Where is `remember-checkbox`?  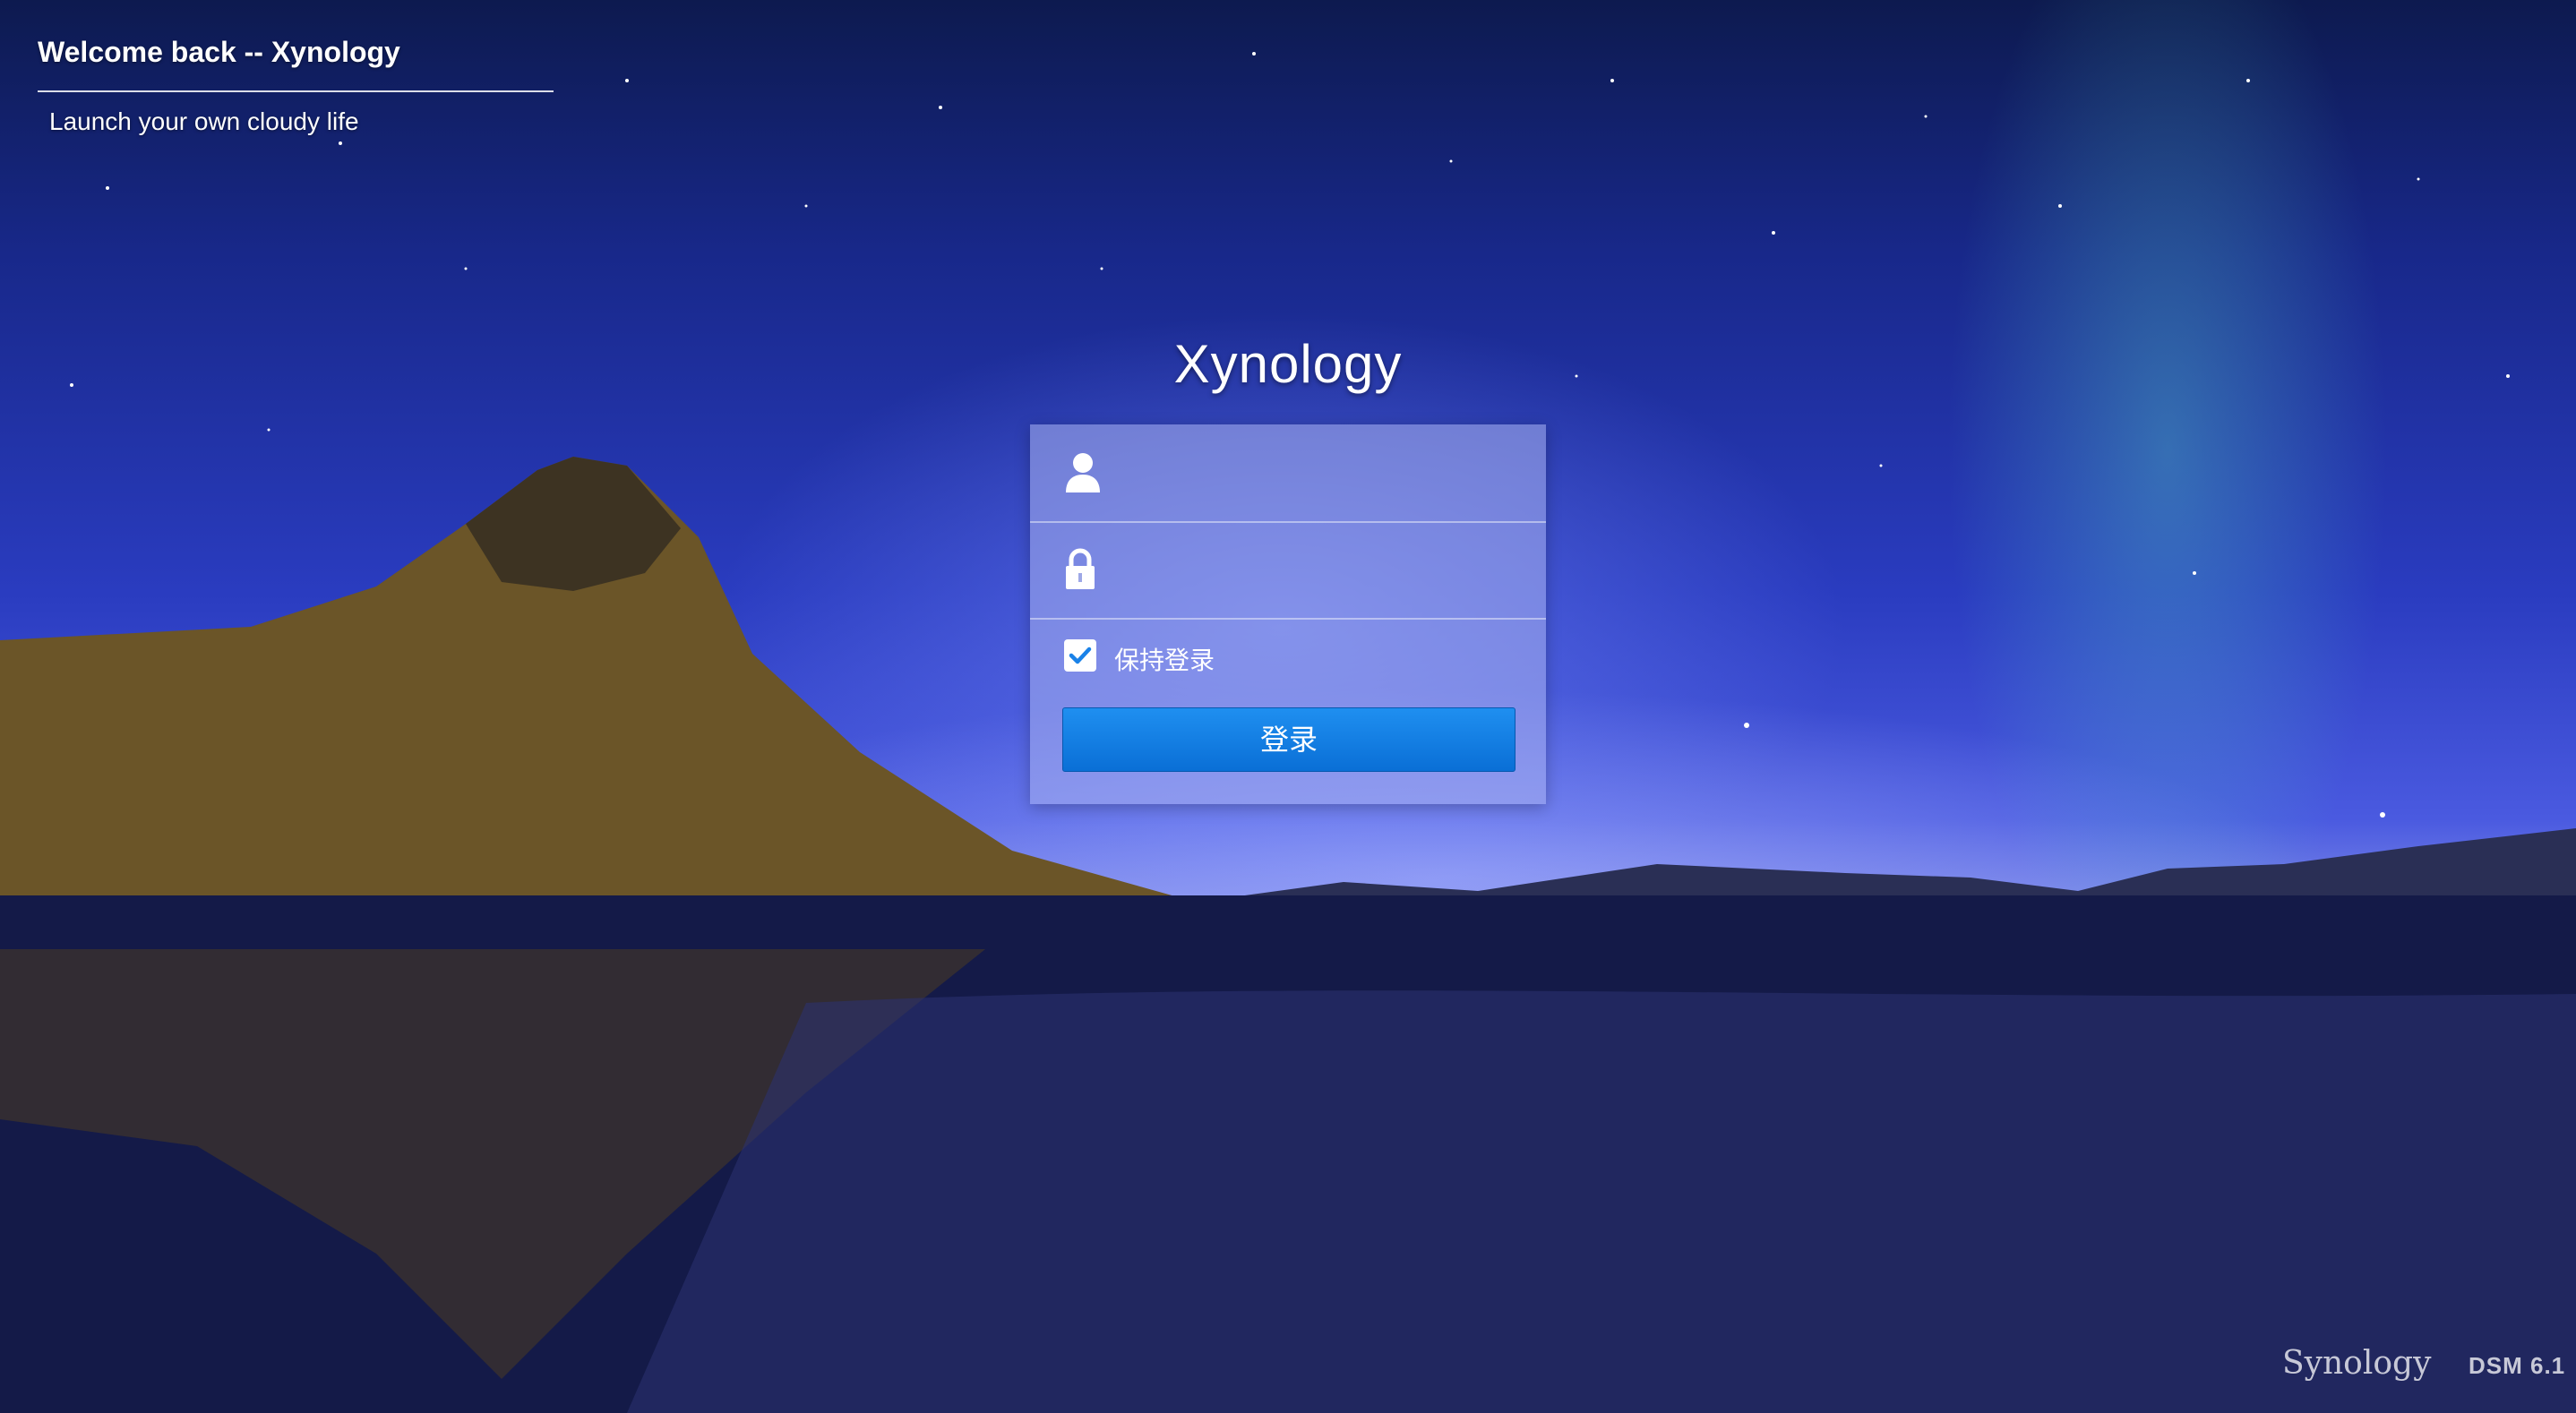 remember-checkbox is located at coordinates (1080, 655).